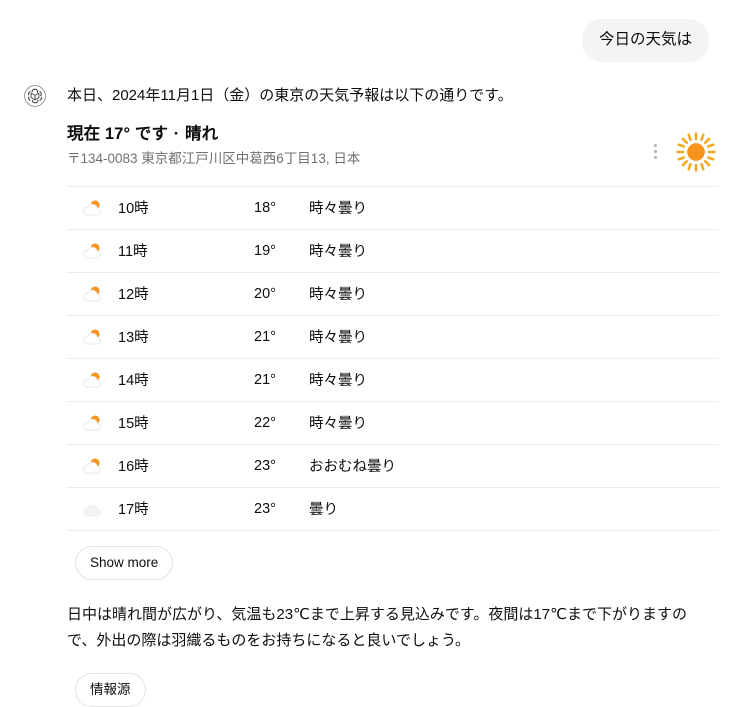  I want to click on weather-address: 〒134-0083 東京都江戸川区中葛西6丁目13, 日本, so click(214, 159).